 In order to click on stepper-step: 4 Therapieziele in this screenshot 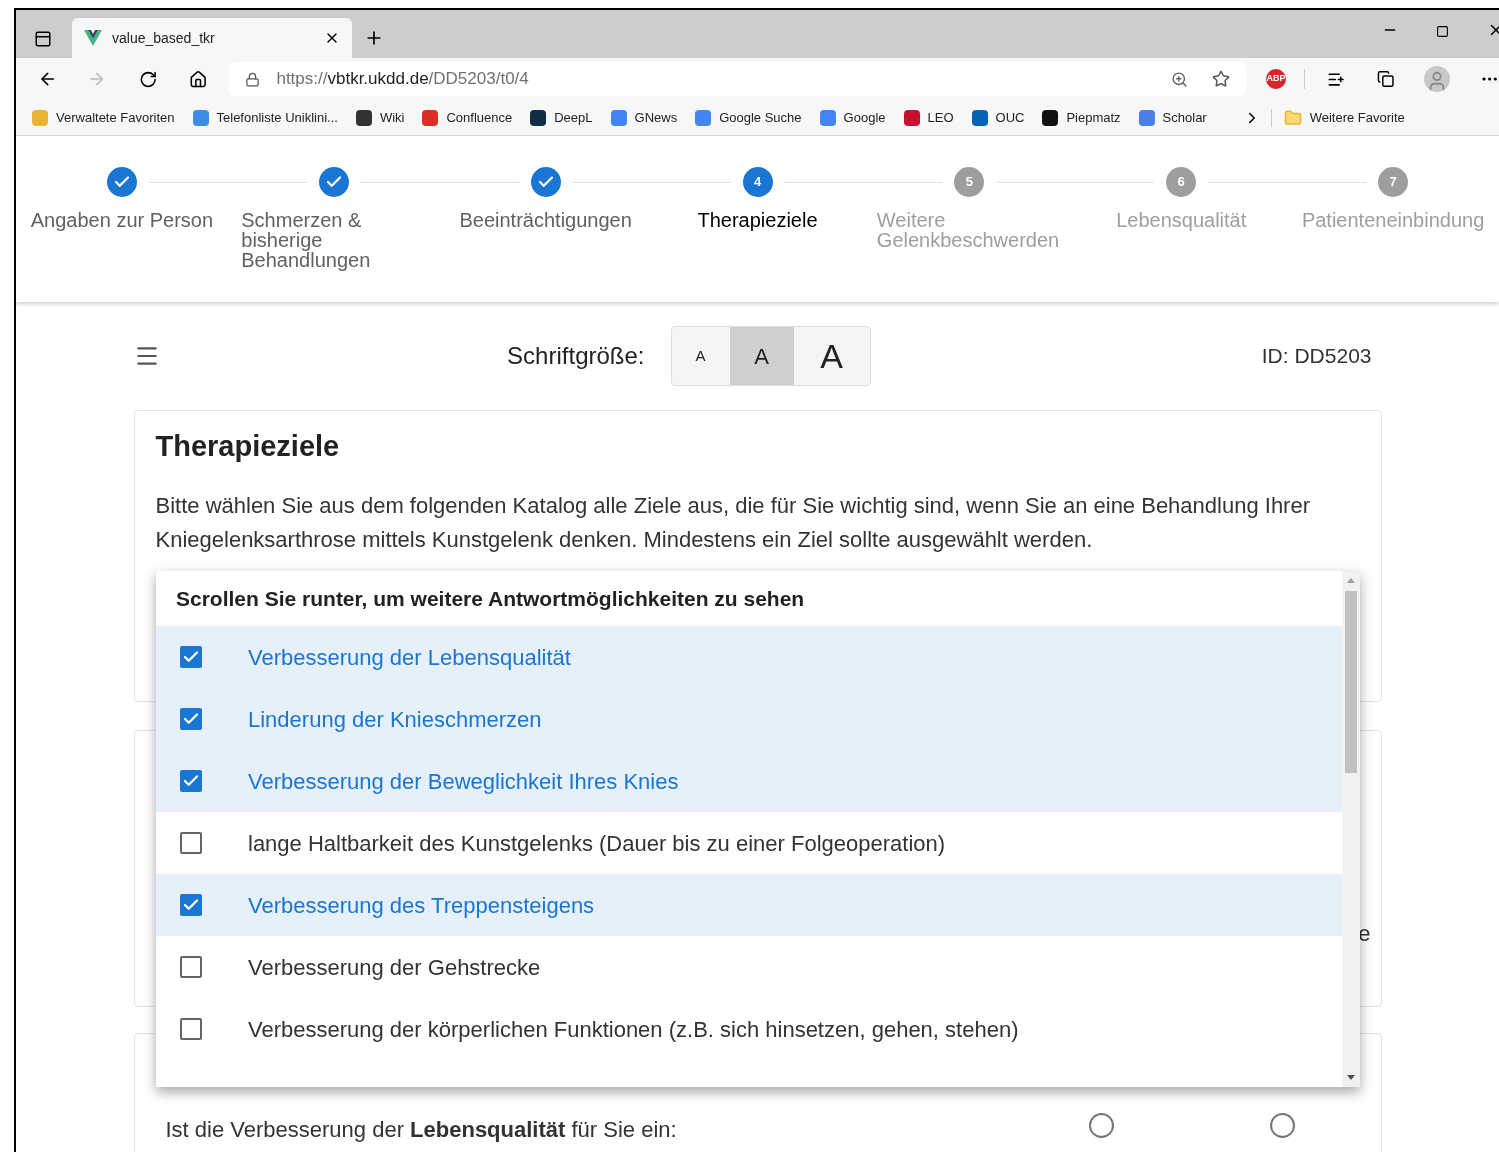, I will do `click(757, 234)`.